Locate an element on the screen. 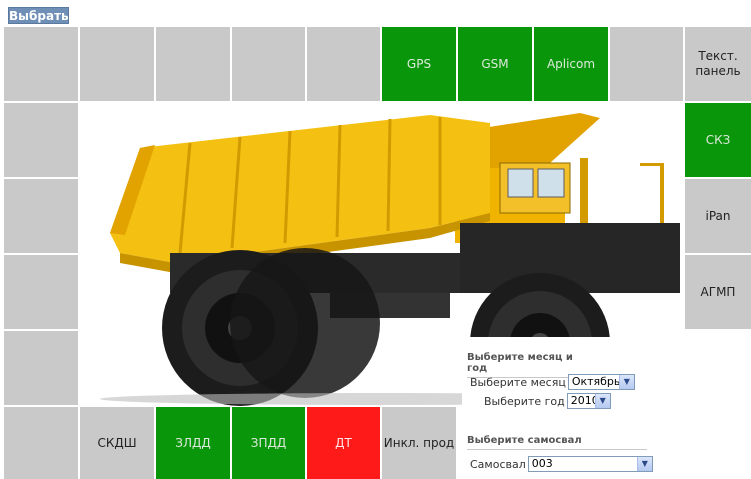  status-cell-text-panel: Текст. панель is located at coordinates (718, 64).